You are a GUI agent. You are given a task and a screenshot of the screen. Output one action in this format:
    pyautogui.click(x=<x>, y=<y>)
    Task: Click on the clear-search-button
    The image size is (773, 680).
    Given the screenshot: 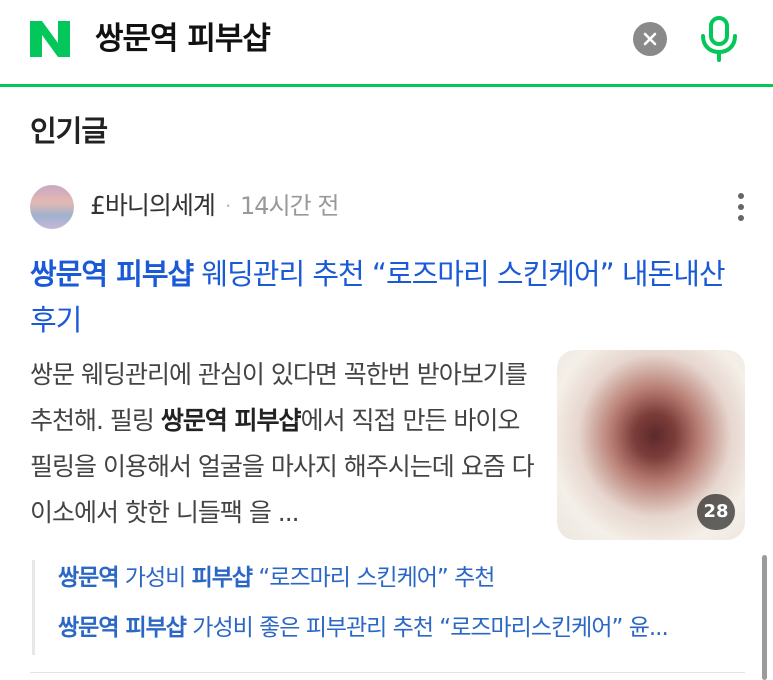 What is the action you would take?
    pyautogui.click(x=650, y=39)
    